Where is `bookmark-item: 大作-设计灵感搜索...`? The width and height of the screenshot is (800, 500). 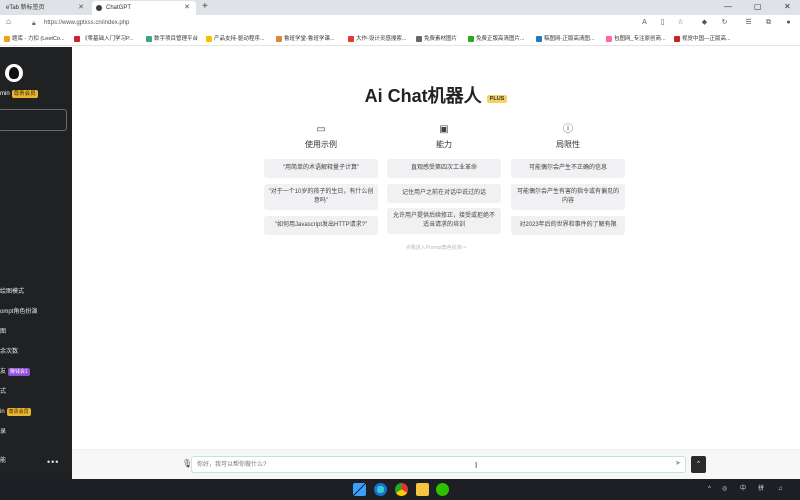 bookmark-item: 大作-设计灵感搜索... is located at coordinates (377, 39).